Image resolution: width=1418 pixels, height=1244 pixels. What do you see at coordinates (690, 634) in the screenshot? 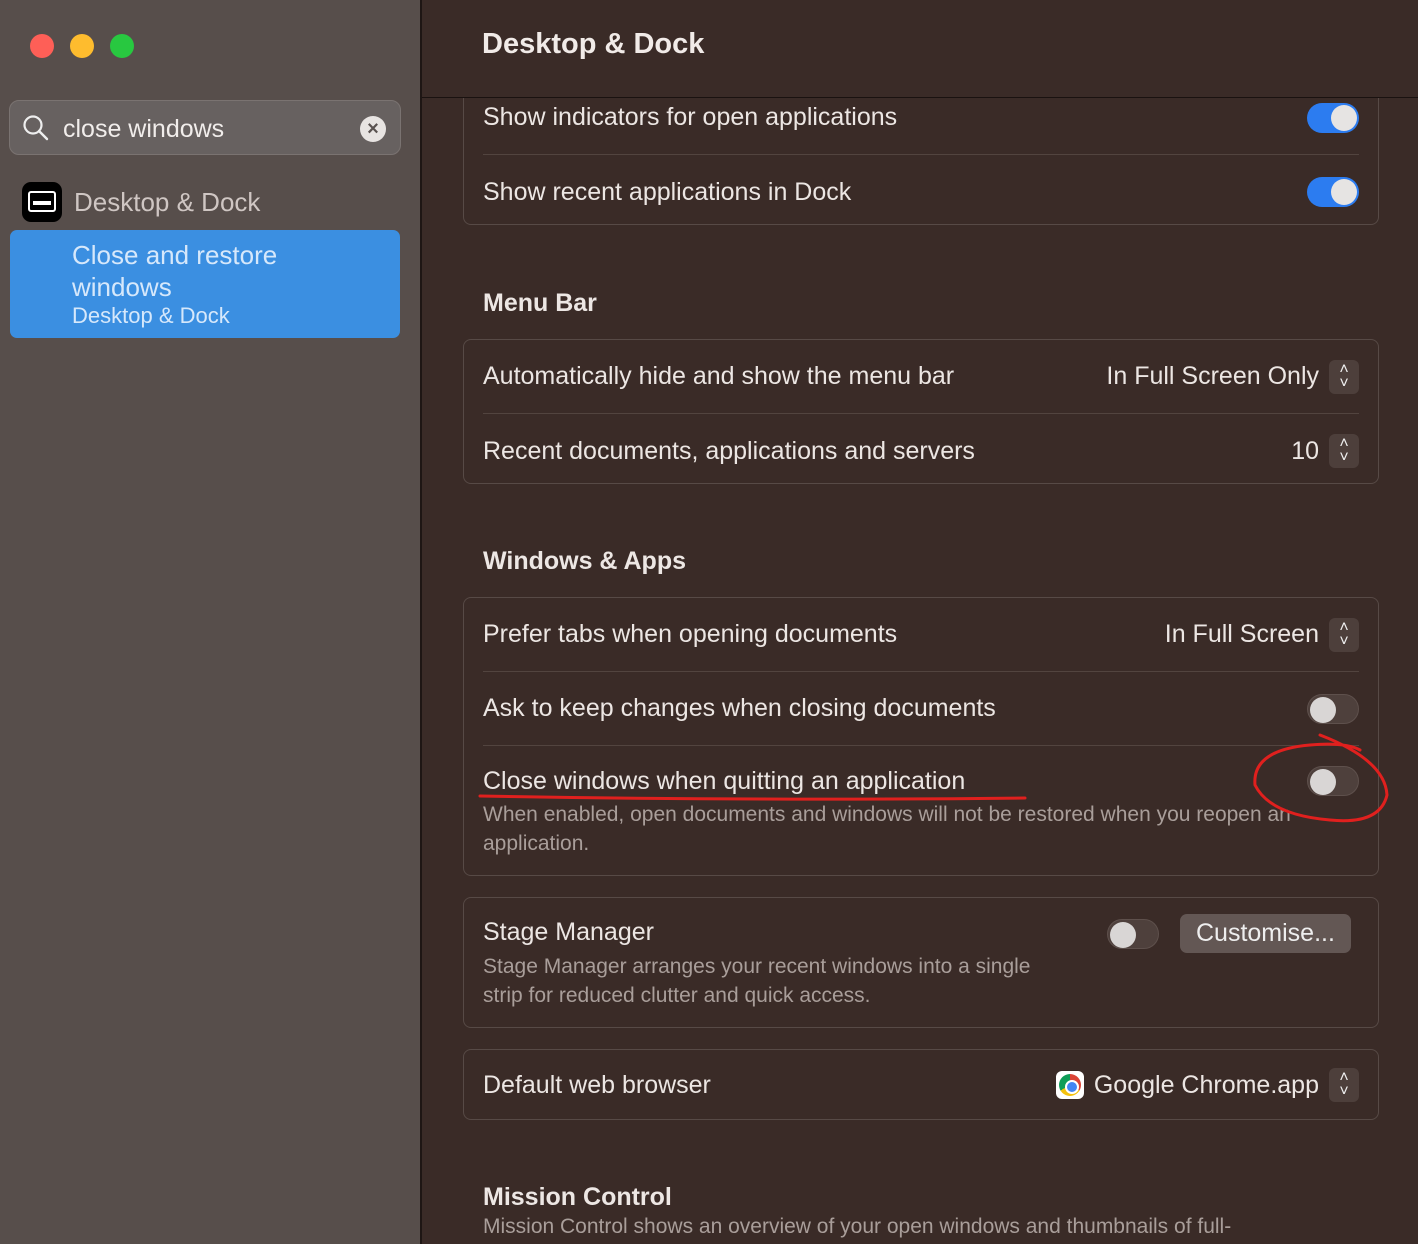
I see `setting-label: Prefer tabs when opening documents` at bounding box center [690, 634].